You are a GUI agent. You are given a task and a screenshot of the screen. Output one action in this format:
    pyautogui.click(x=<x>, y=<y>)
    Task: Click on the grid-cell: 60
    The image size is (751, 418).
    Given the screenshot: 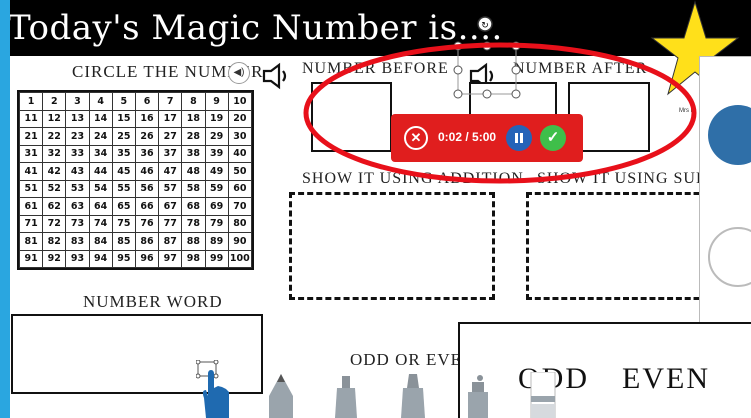 What is the action you would take?
    pyautogui.click(x=240, y=188)
    